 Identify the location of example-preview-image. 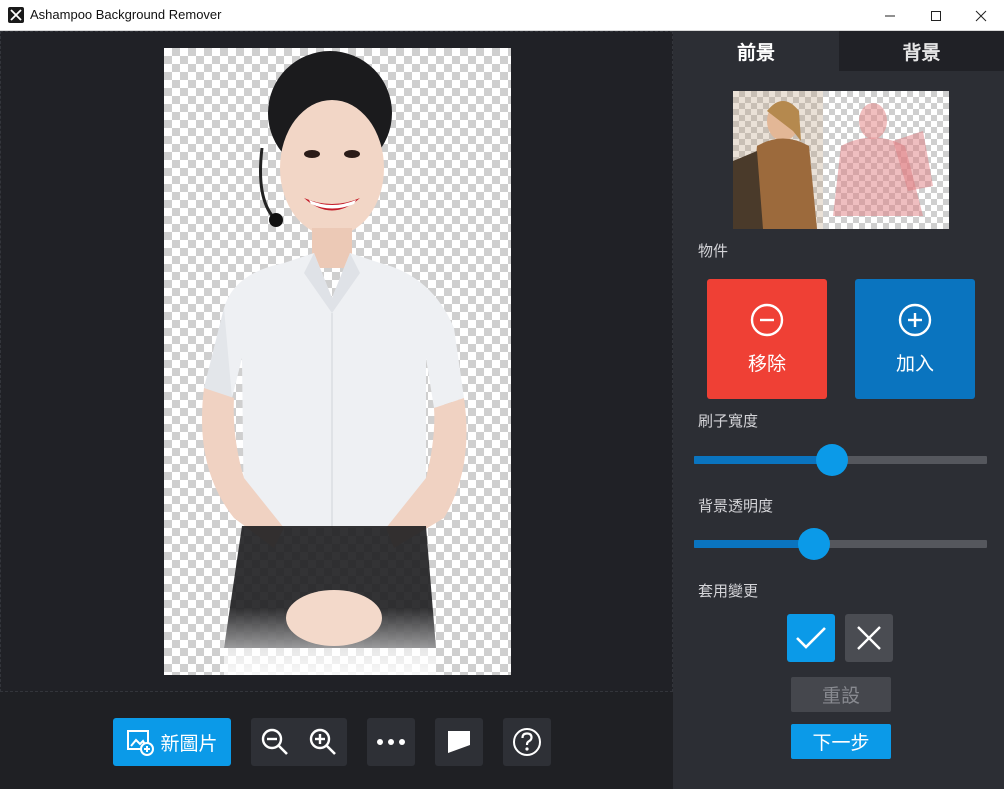
(841, 160).